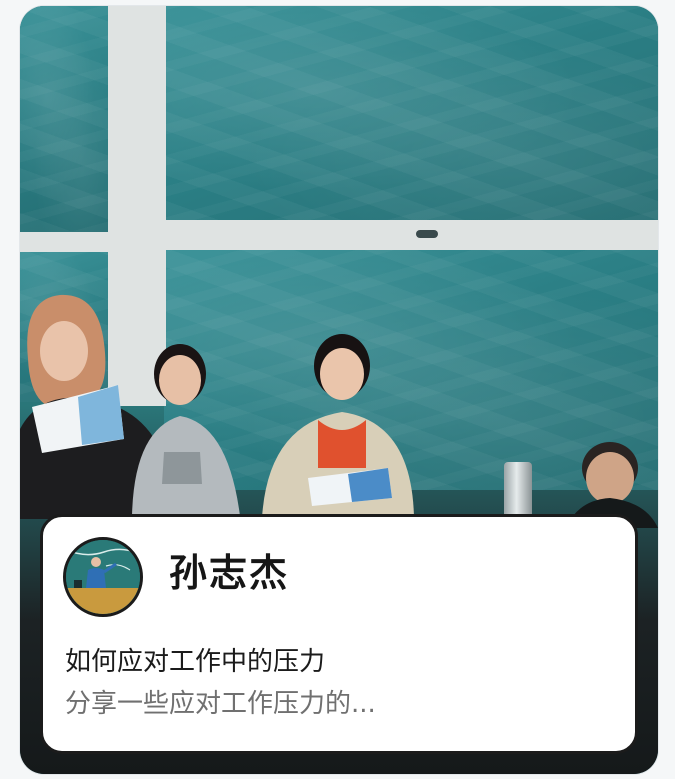 Image resolution: width=675 pixels, height=779 pixels. I want to click on post-title: 如何应对工作中的压力, so click(195, 662).